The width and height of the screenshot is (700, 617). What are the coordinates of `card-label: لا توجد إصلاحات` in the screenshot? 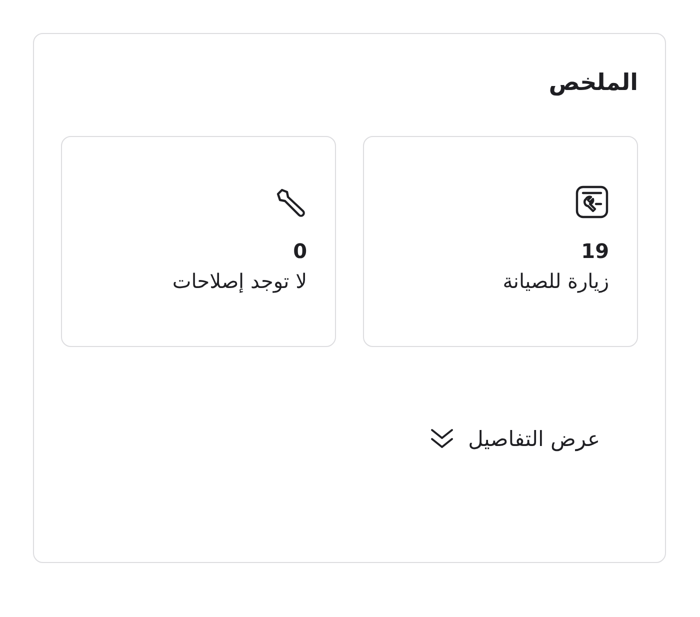 It's located at (239, 281).